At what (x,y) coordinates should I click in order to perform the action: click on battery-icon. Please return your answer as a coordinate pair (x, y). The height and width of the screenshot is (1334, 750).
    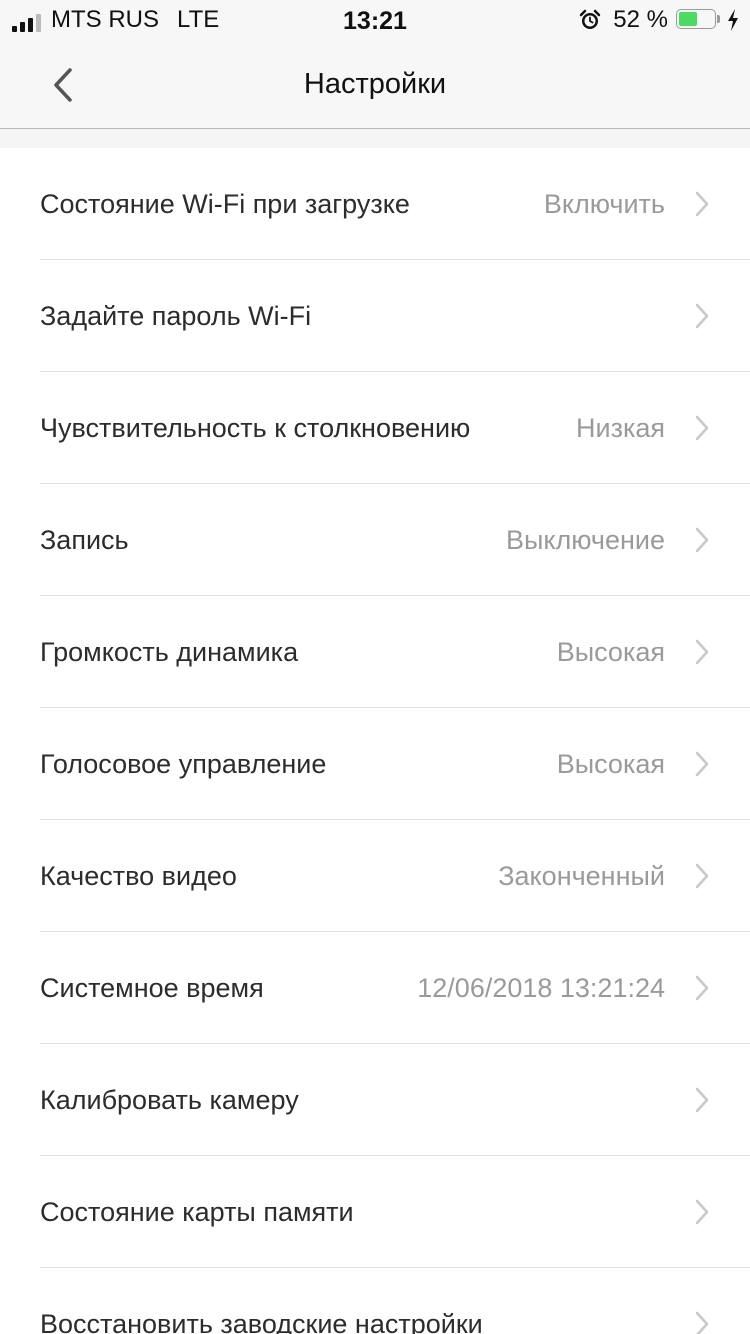
    Looking at the image, I should click on (699, 20).